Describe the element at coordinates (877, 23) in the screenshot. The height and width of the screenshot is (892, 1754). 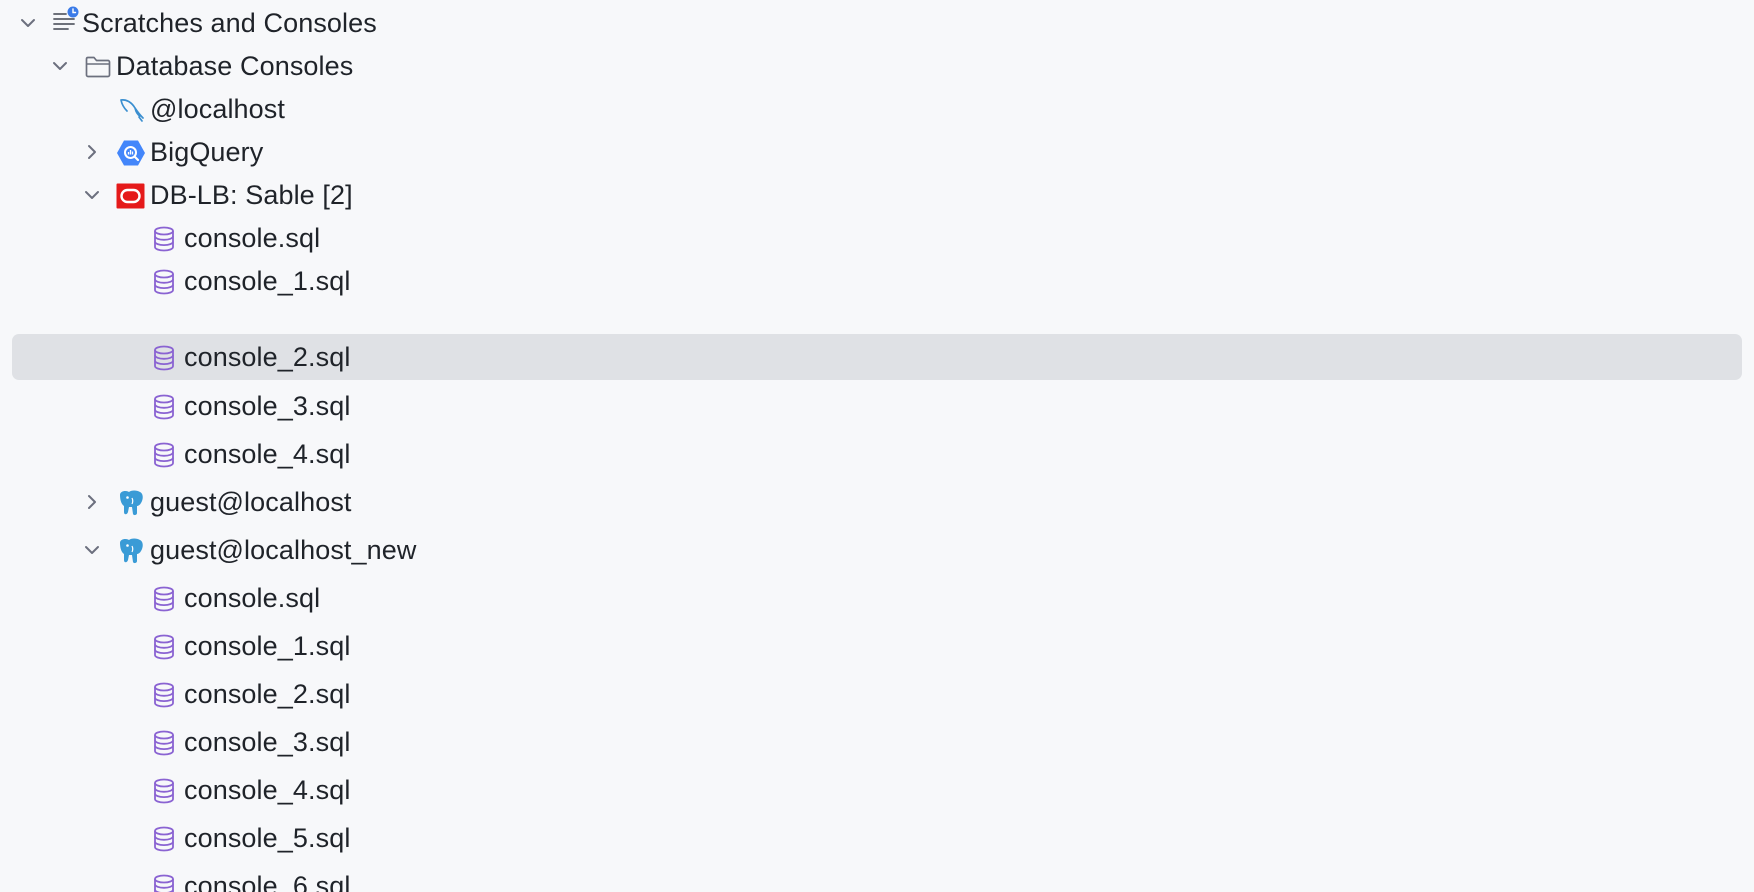
I see `tree-node-scratches-and-consoles: Scratches and Consoles` at that location.